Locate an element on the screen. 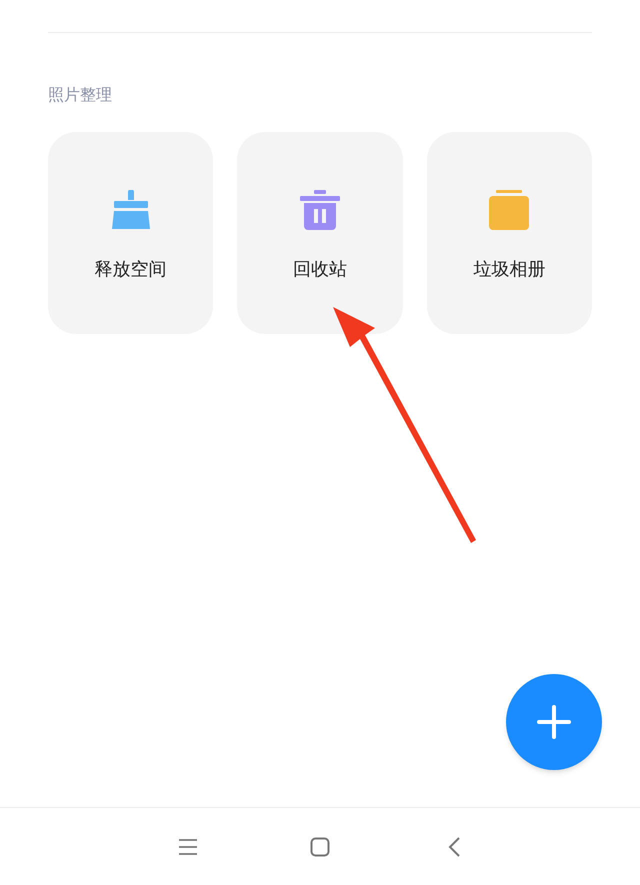 This screenshot has width=640, height=885. section-title: 照片整理 is located at coordinates (80, 95).